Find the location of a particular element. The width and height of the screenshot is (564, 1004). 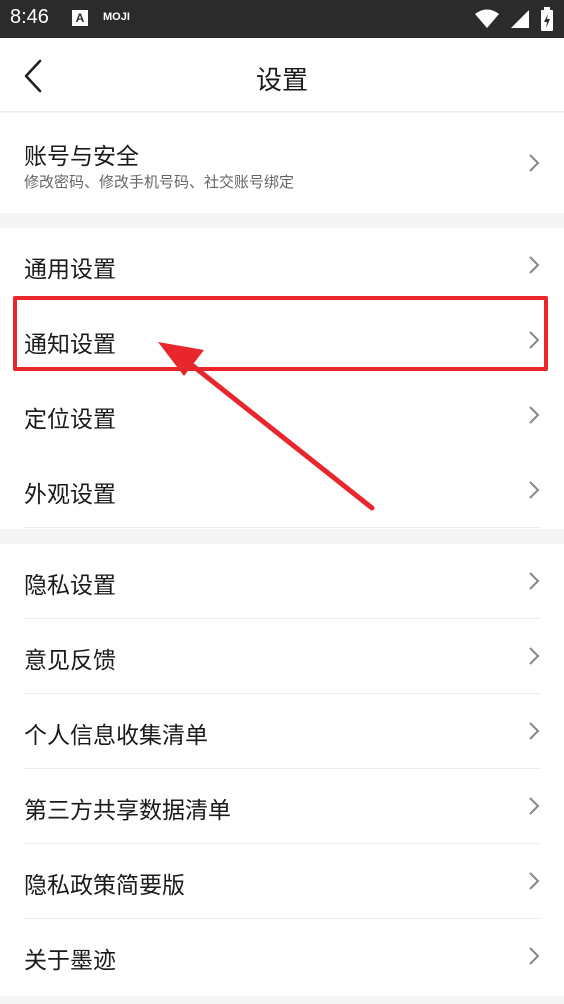

status-icons is located at coordinates (514, 19).